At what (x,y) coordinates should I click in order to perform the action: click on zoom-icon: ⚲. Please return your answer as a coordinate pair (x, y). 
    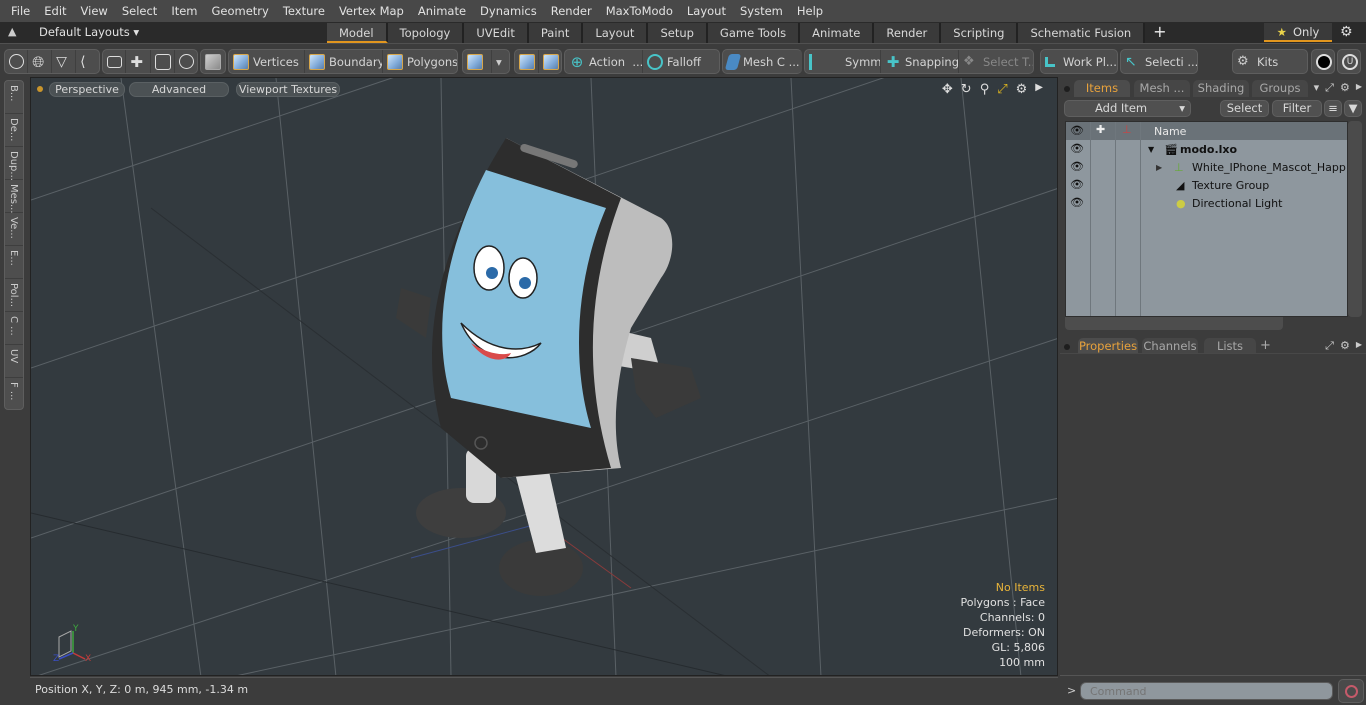
    Looking at the image, I should click on (985, 89).